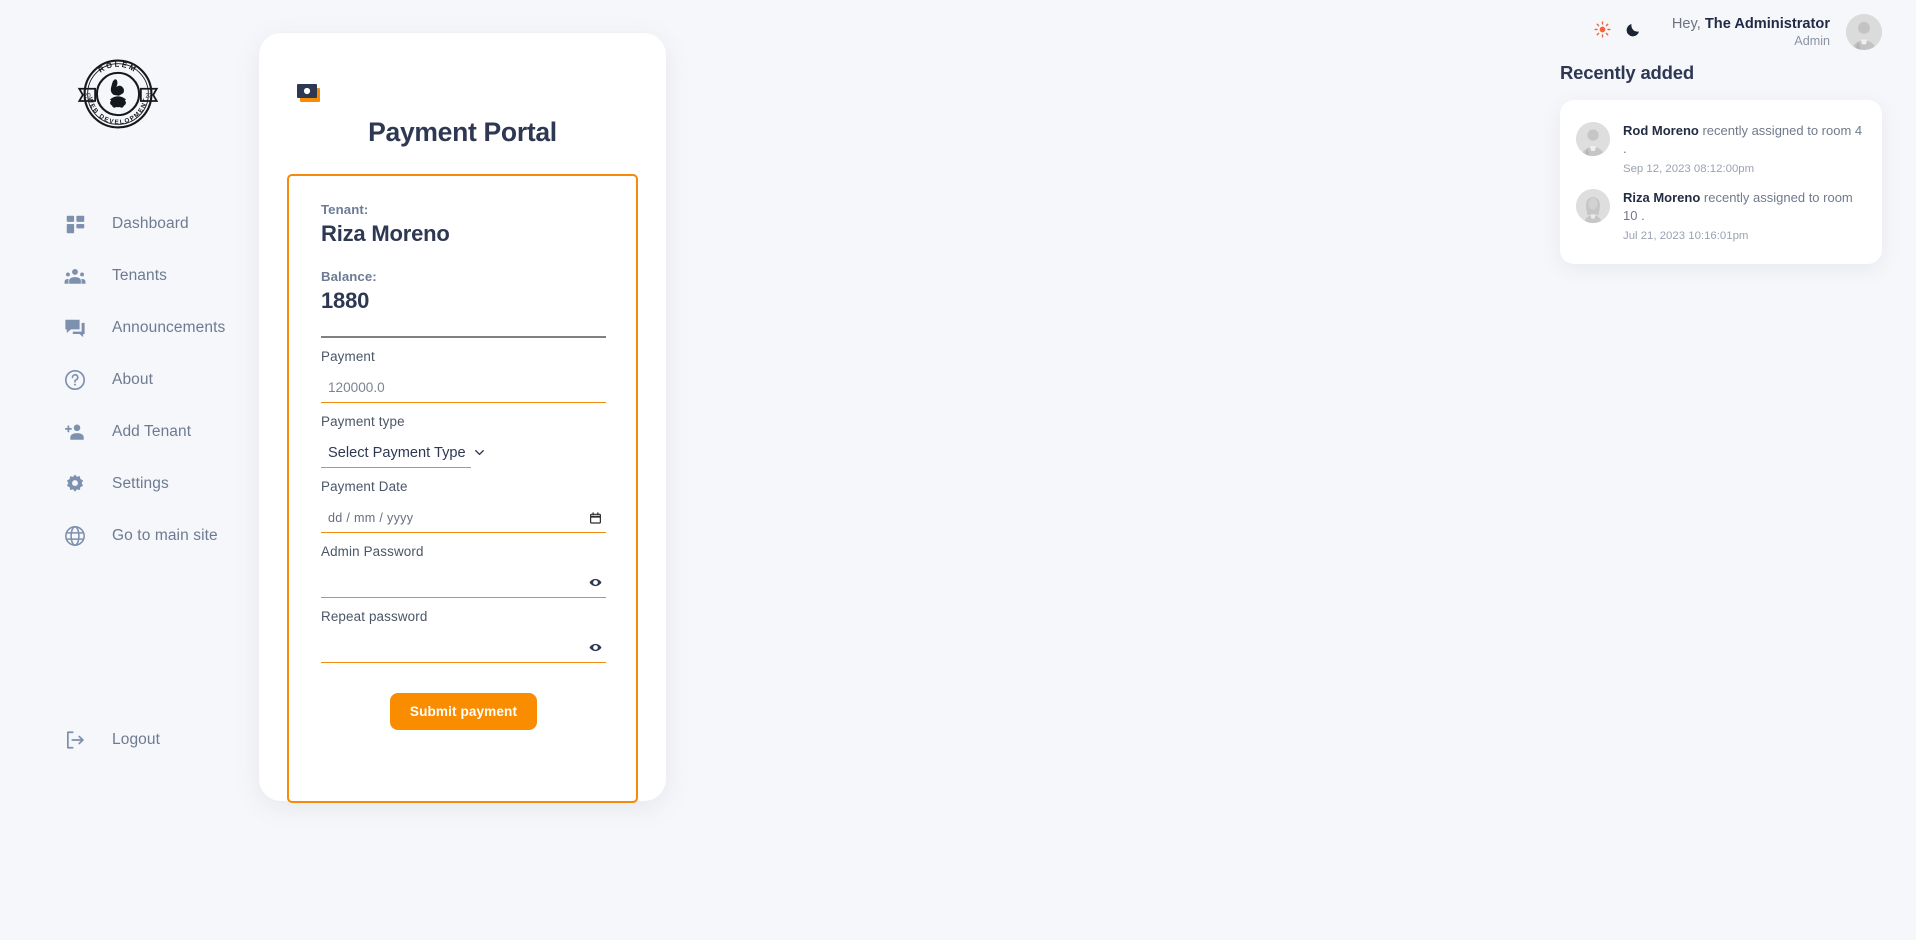 The width and height of the screenshot is (1916, 940). What do you see at coordinates (458, 582) in the screenshot?
I see `admin-password-input` at bounding box center [458, 582].